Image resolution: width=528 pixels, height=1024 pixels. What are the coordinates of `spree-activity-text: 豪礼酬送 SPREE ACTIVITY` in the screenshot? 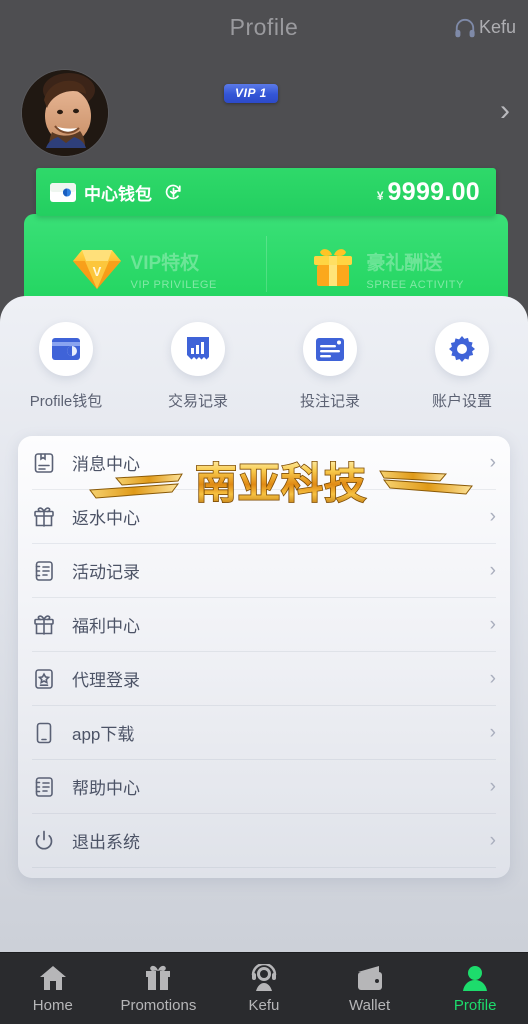 It's located at (415, 269).